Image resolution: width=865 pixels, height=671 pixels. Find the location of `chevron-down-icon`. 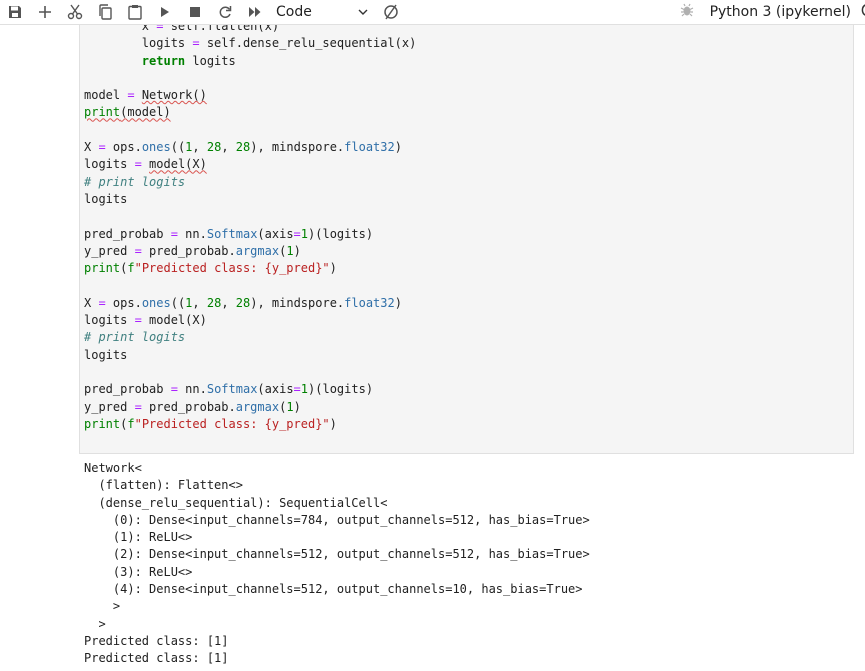

chevron-down-icon is located at coordinates (363, 12).